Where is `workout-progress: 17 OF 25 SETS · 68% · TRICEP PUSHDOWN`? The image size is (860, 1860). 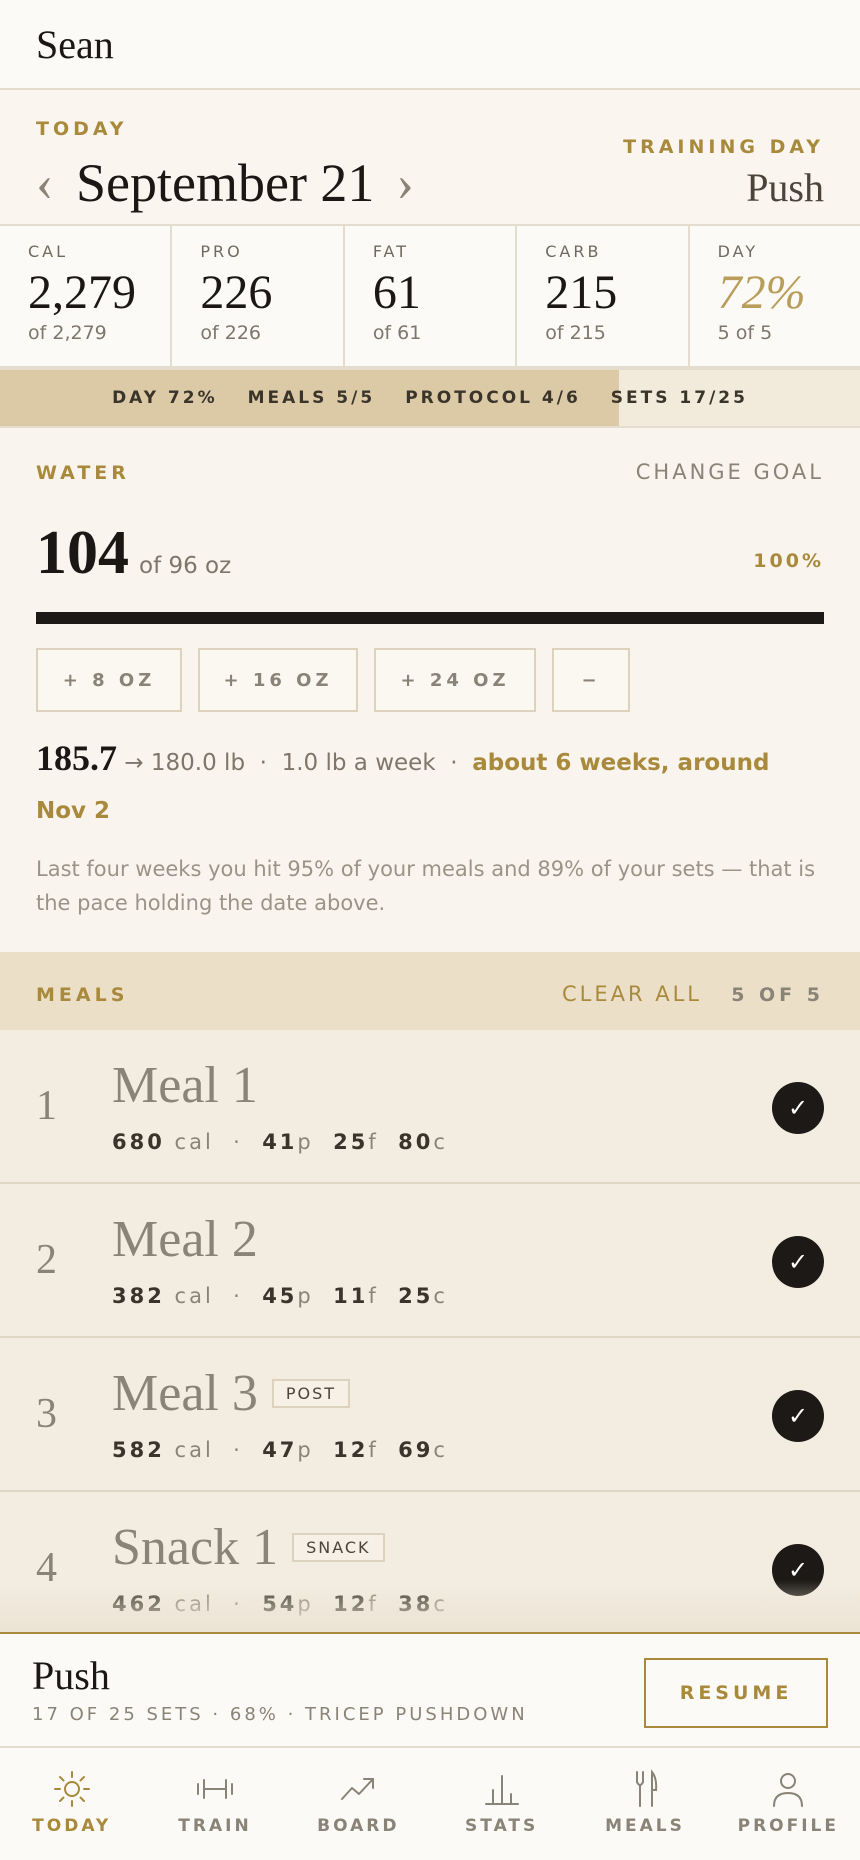
workout-progress: 17 OF 25 SETS · 68% · TRICEP PUSHDOWN is located at coordinates (280, 1714).